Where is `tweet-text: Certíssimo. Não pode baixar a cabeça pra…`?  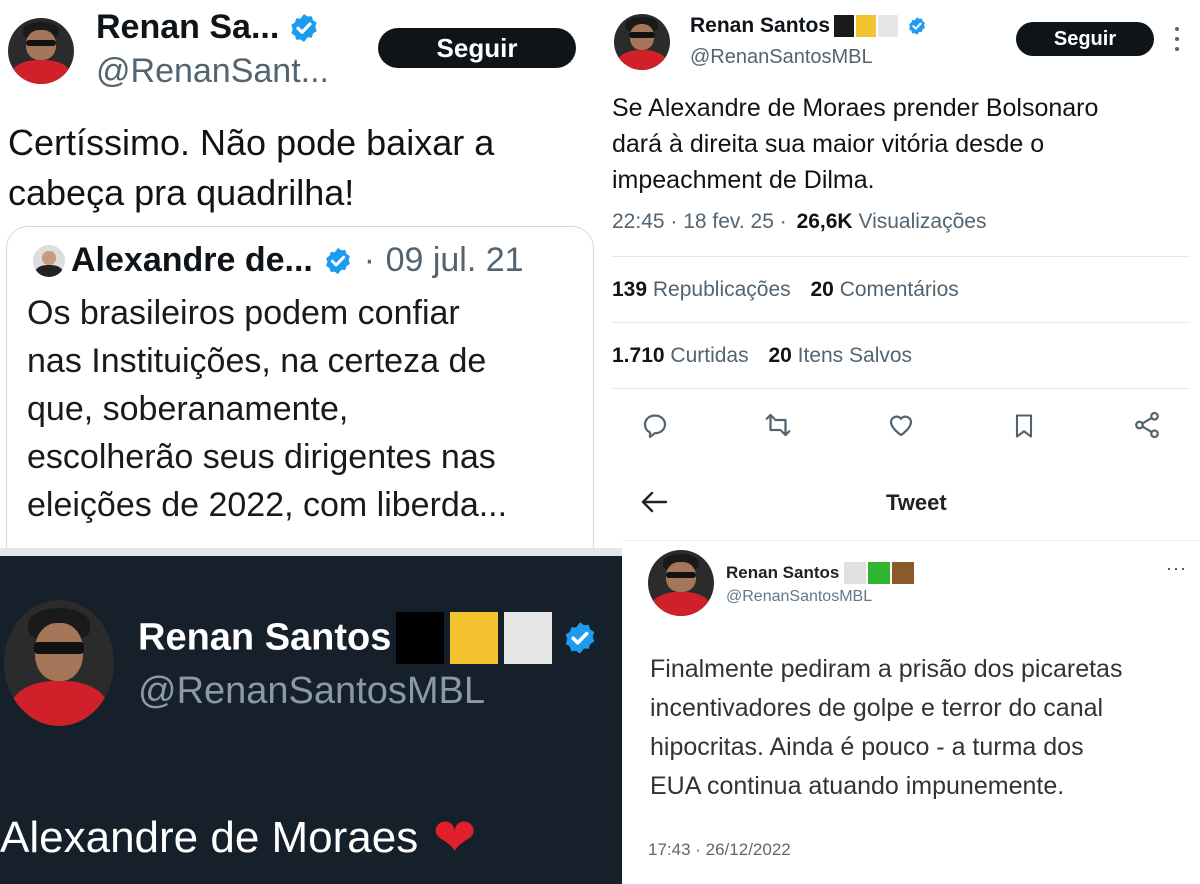
tweet-text: Certíssimo. Não pode baixar a cabeça pra… is located at coordinates (251, 168).